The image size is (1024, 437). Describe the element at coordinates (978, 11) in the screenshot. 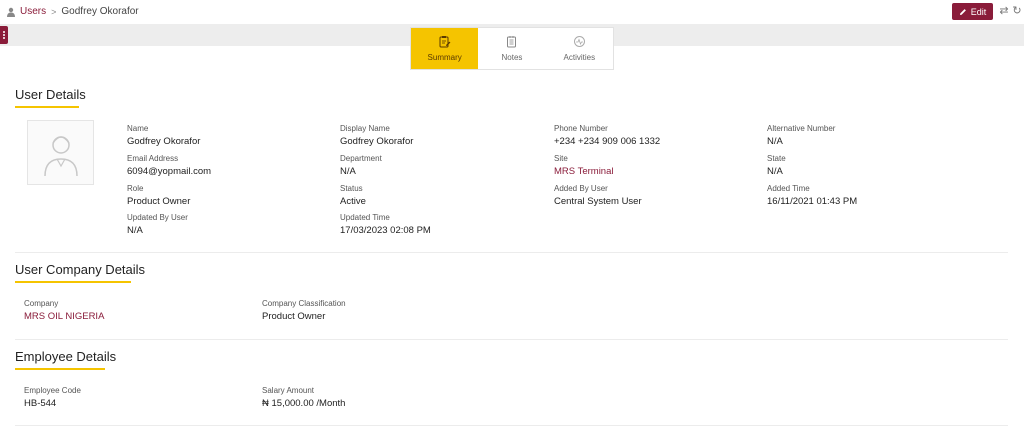

I see `edit-button-label: Edit` at that location.